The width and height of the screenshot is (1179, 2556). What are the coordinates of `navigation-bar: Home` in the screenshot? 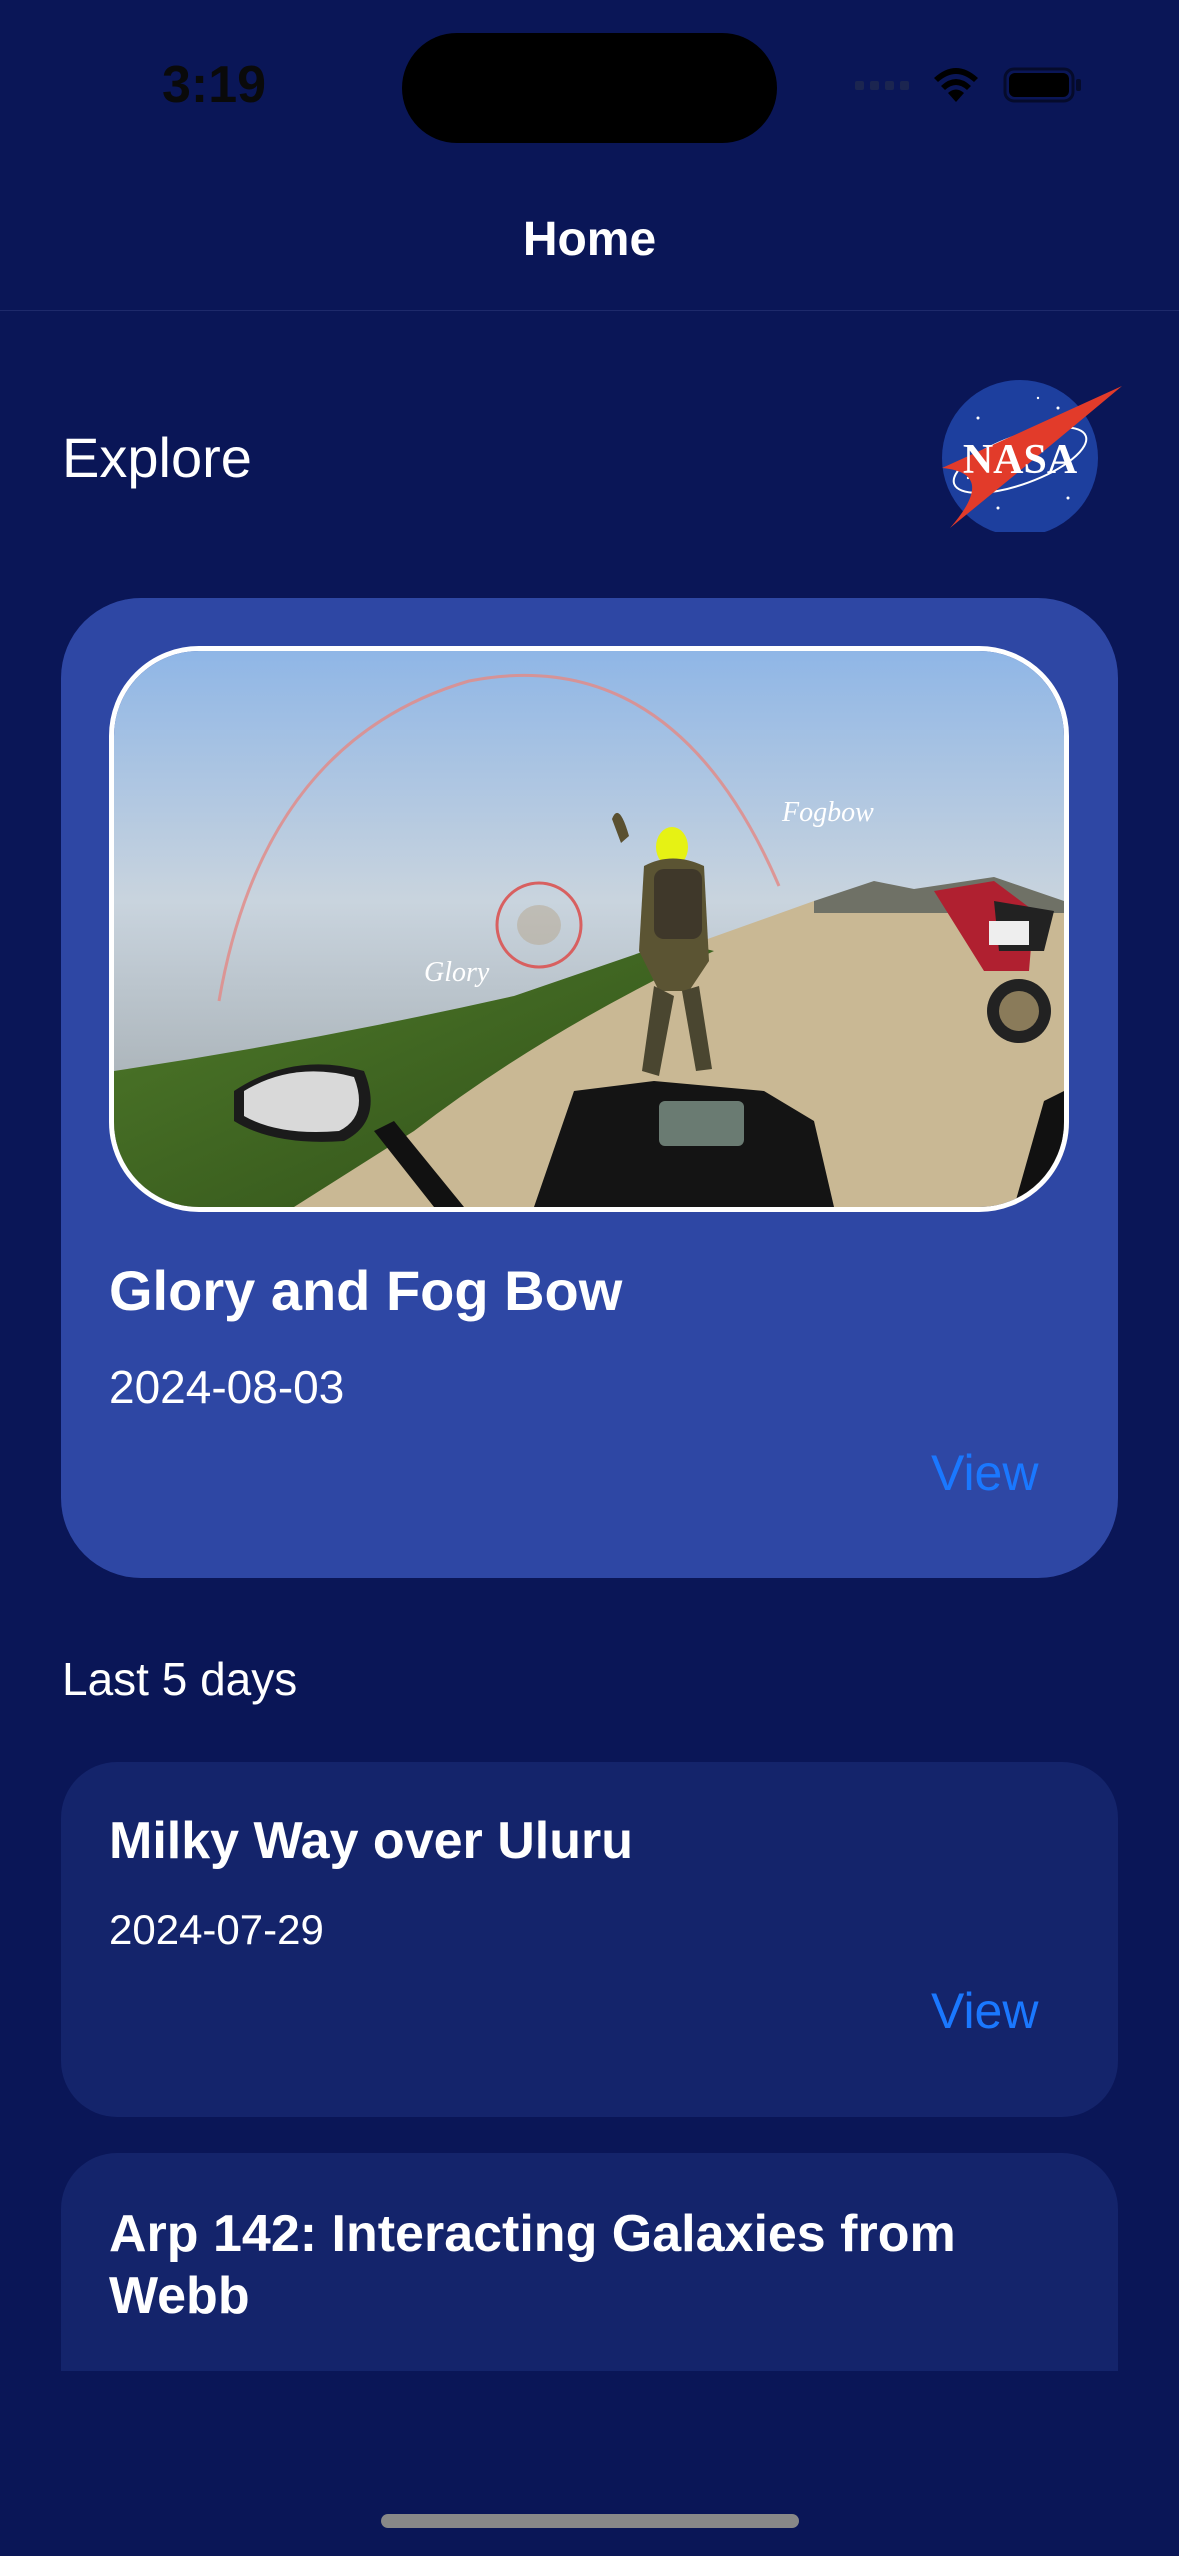 It's located at (589, 245).